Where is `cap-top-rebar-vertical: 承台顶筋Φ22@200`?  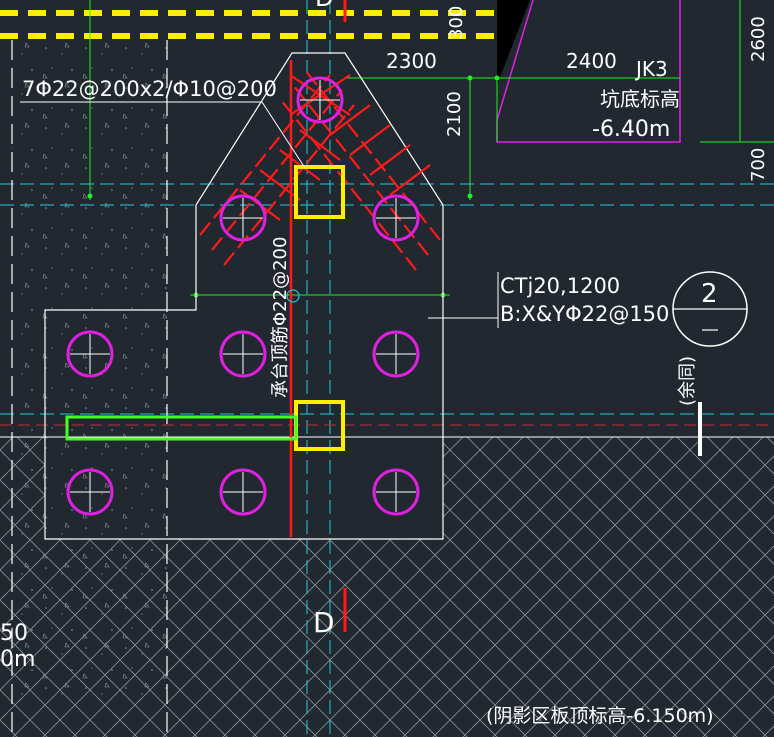 cap-top-rebar-vertical: 承台顶筋Φ22@200 is located at coordinates (280, 317).